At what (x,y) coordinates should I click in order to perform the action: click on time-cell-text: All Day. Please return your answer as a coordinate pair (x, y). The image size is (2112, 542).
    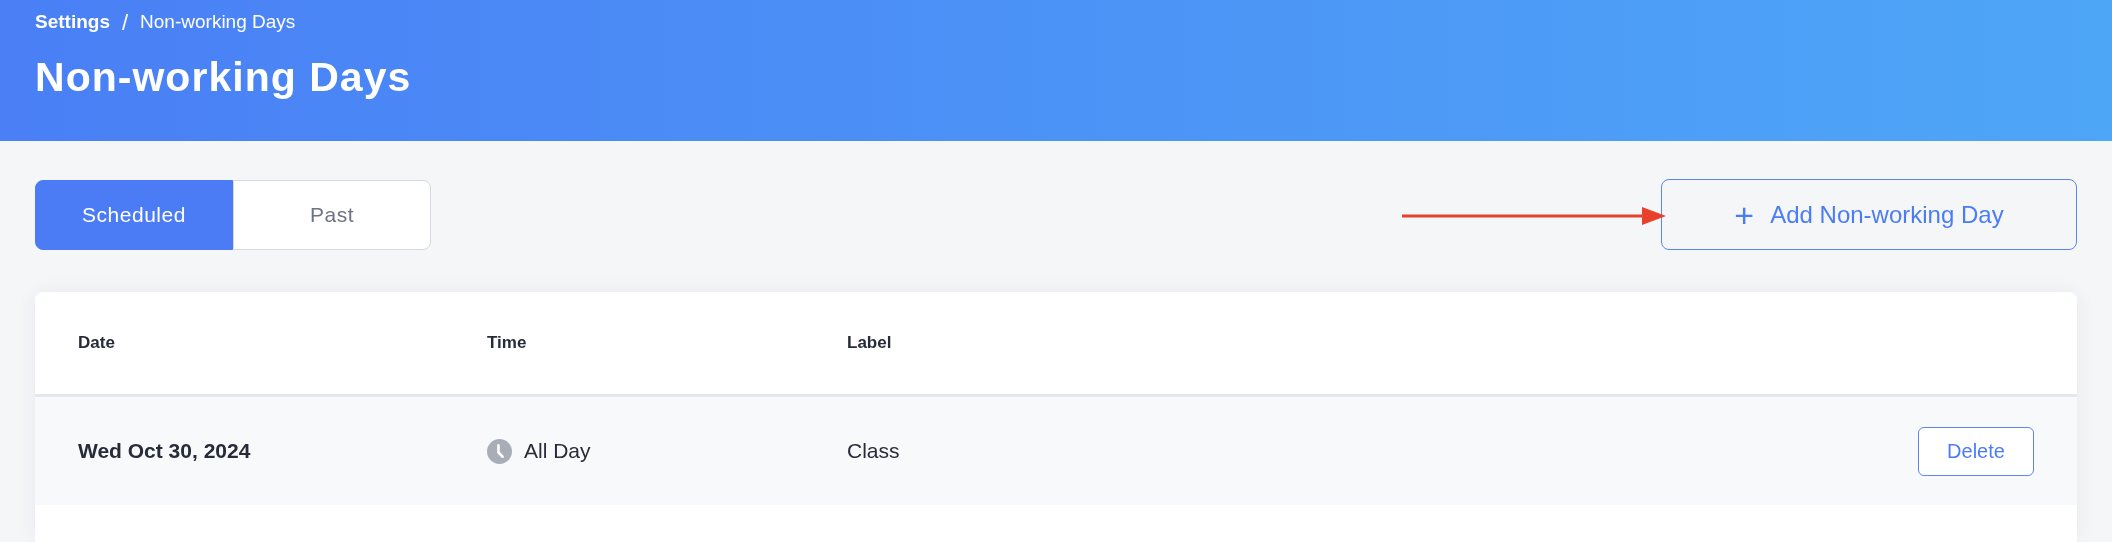
    Looking at the image, I should click on (557, 451).